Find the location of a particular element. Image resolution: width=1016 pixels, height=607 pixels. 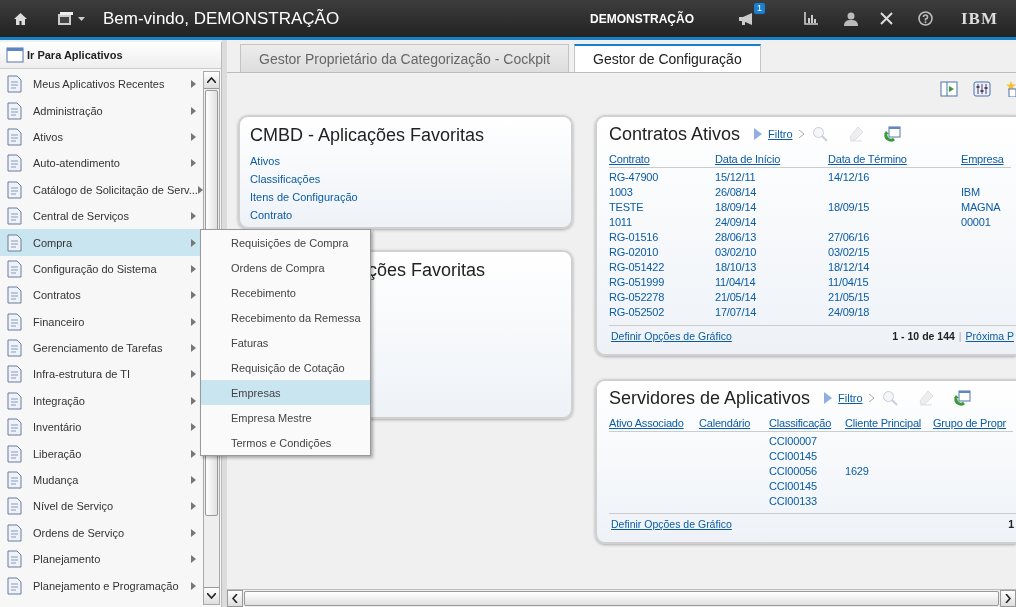

sidebar-item: Ativos is located at coordinates (101, 137).